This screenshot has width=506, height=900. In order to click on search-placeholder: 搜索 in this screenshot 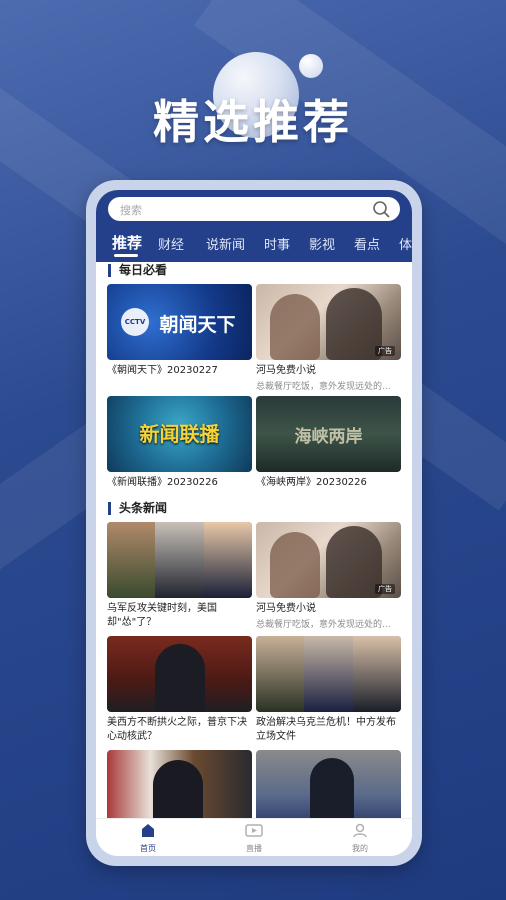, I will do `click(131, 210)`.